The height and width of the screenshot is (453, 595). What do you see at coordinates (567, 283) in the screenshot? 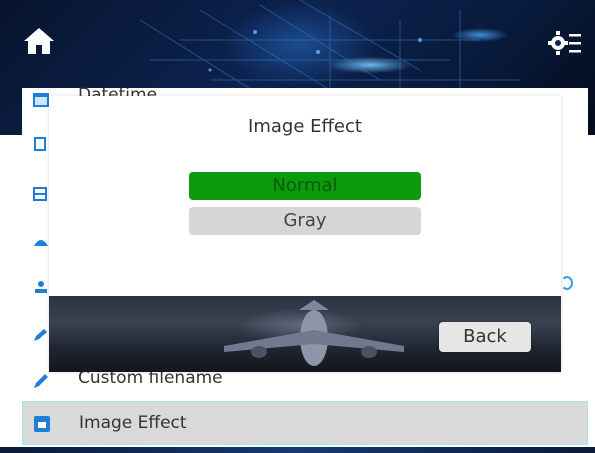
I see `toggle-switch` at bounding box center [567, 283].